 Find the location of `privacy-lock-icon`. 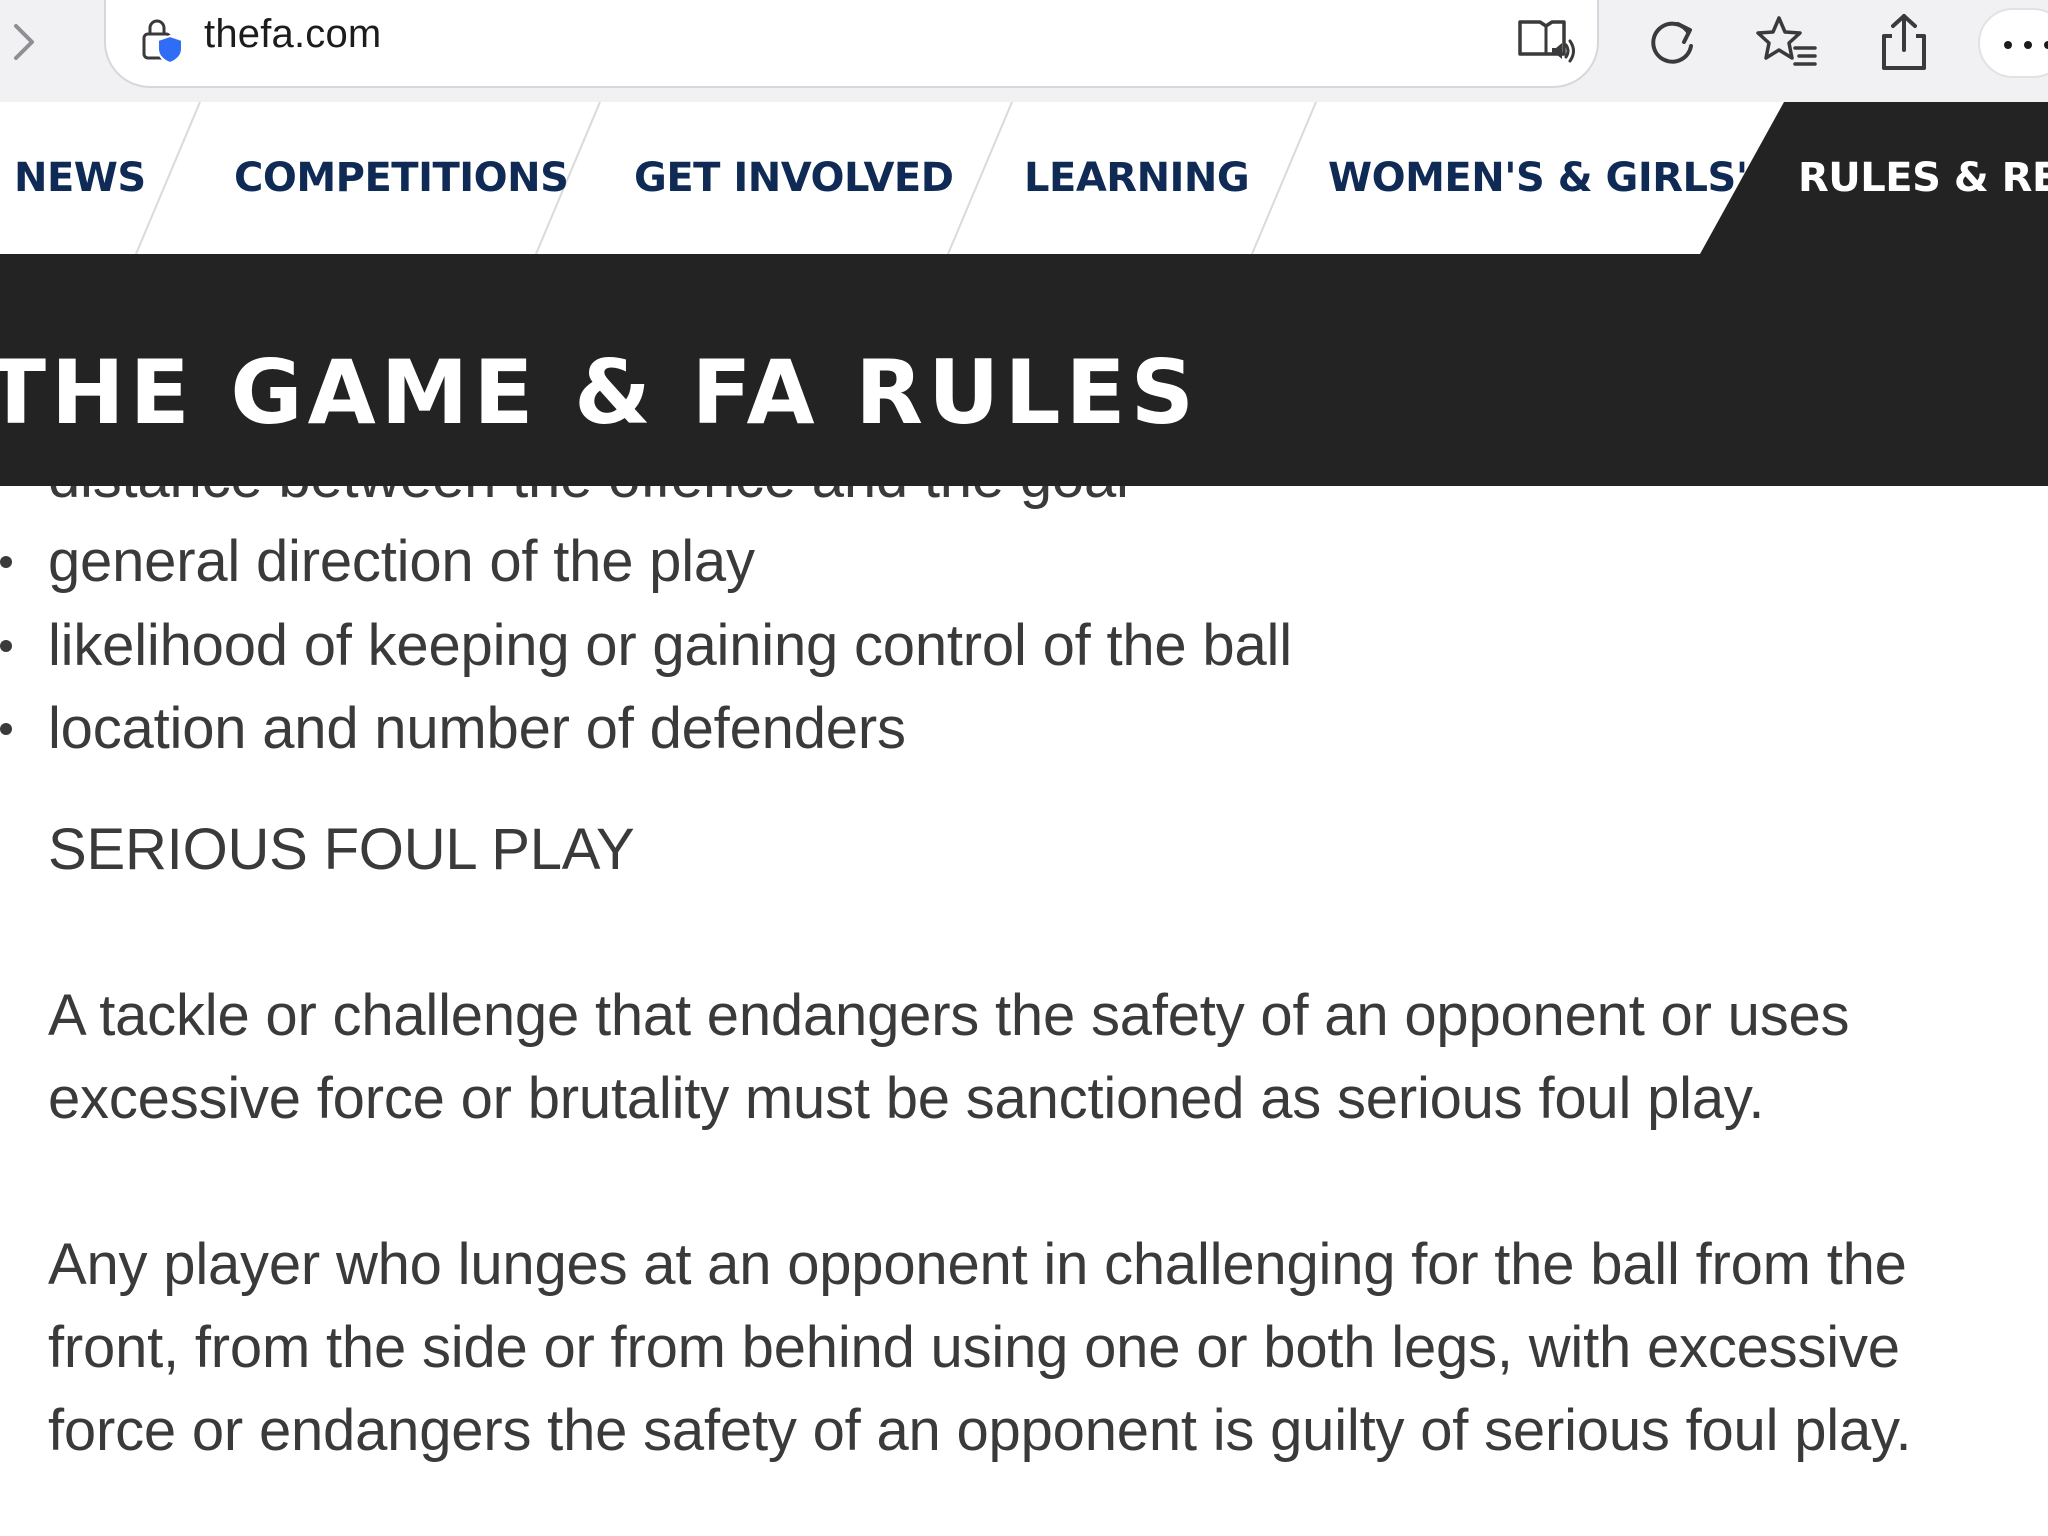

privacy-lock-icon is located at coordinates (162, 42).